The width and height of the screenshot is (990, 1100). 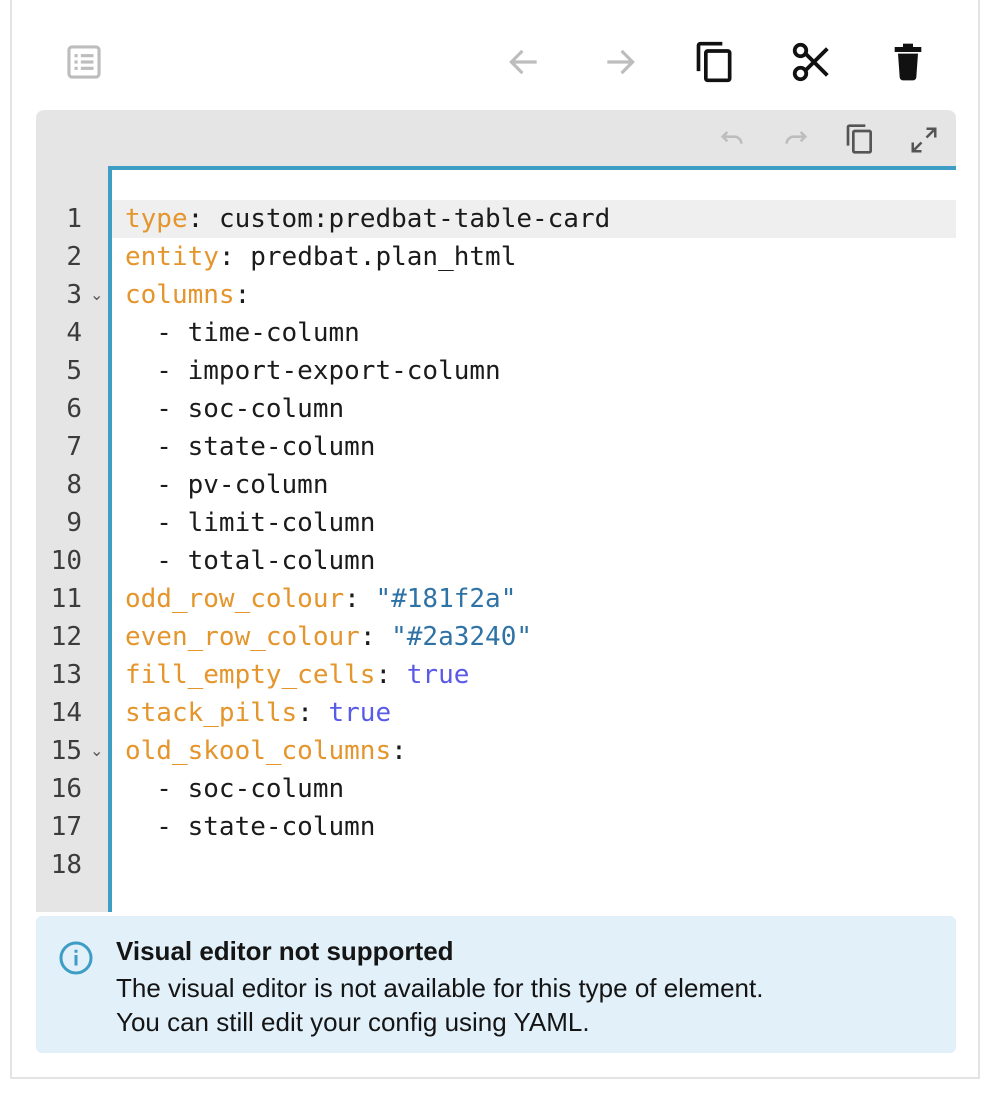 What do you see at coordinates (524, 62) in the screenshot?
I see `arrow-left-icon` at bounding box center [524, 62].